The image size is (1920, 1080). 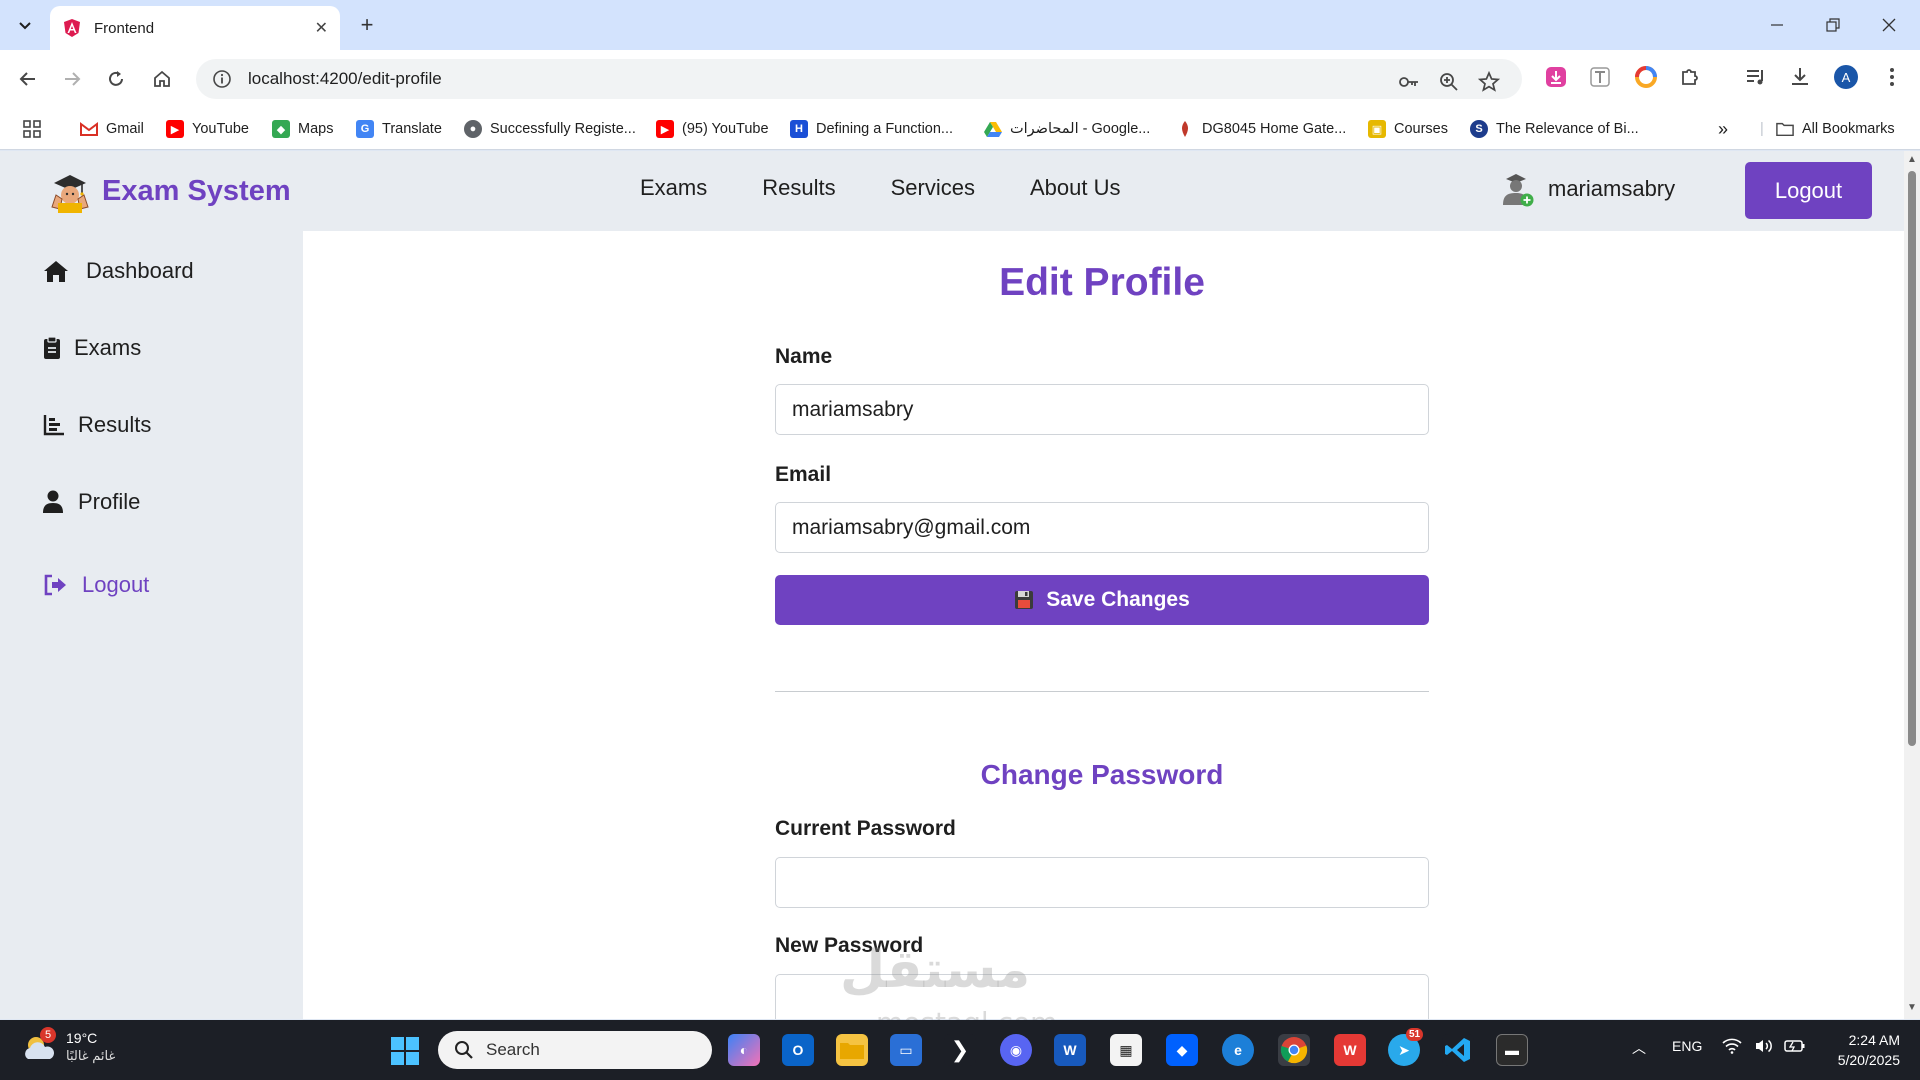 What do you see at coordinates (28, 79) in the screenshot?
I see `back-button` at bounding box center [28, 79].